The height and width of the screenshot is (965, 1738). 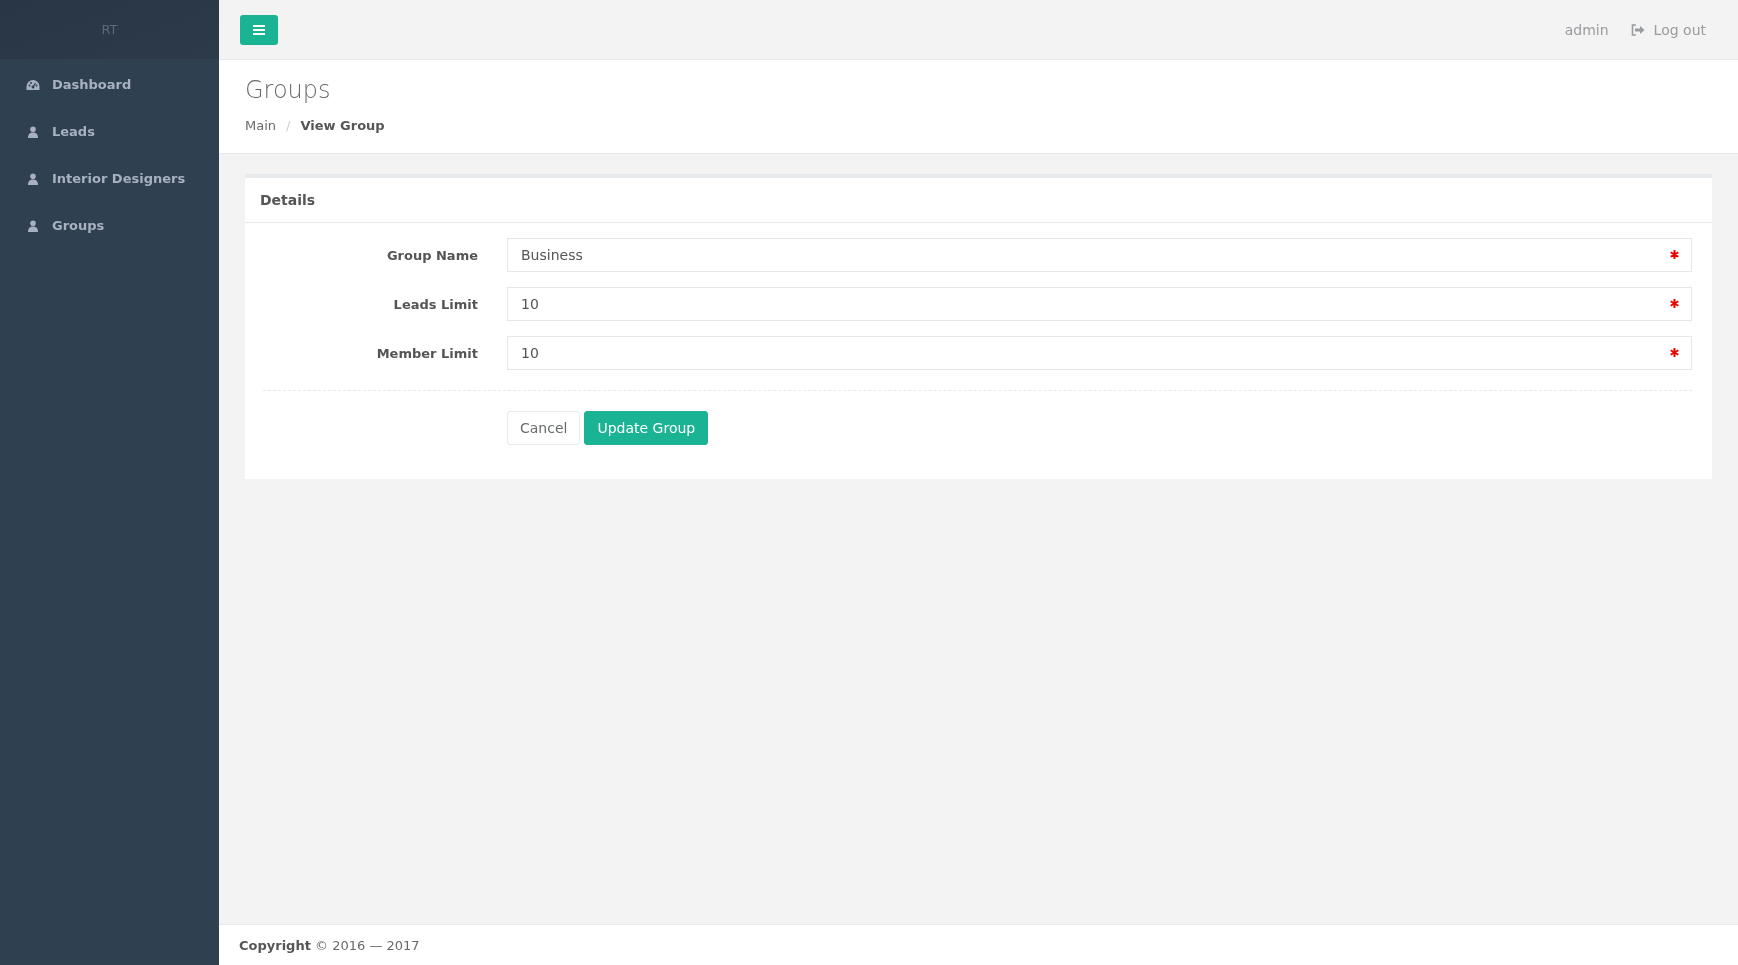 What do you see at coordinates (288, 90) in the screenshot?
I see `page-title: Groups` at bounding box center [288, 90].